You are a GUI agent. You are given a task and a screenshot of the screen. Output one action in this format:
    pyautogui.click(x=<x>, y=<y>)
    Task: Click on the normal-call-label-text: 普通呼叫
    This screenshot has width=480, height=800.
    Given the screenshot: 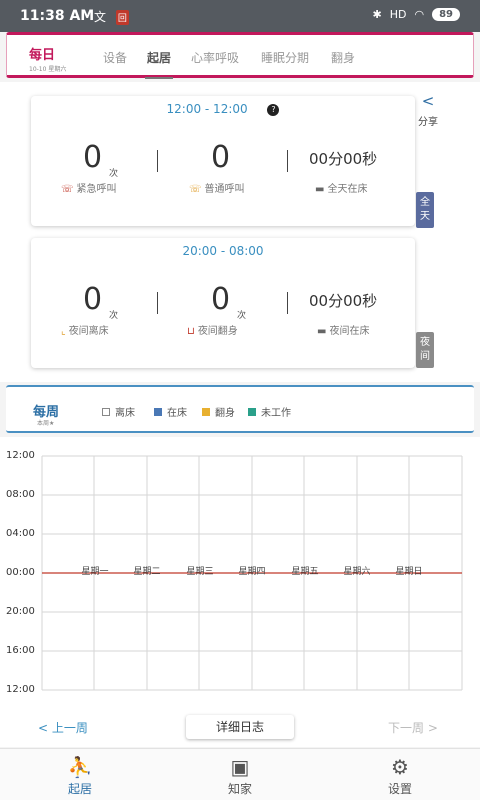 What is the action you would take?
    pyautogui.click(x=224, y=189)
    